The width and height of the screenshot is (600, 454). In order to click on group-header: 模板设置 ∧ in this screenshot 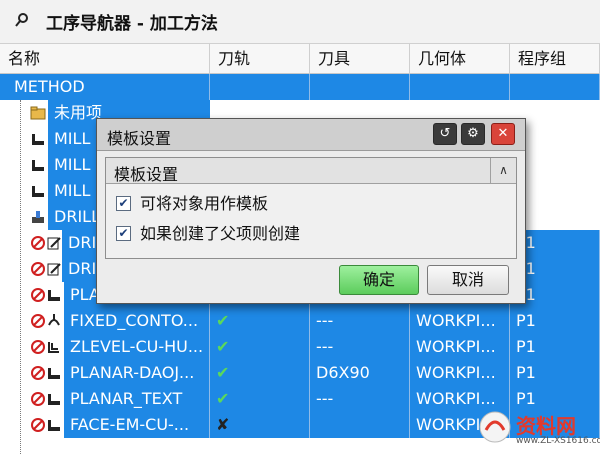, I will do `click(311, 171)`.